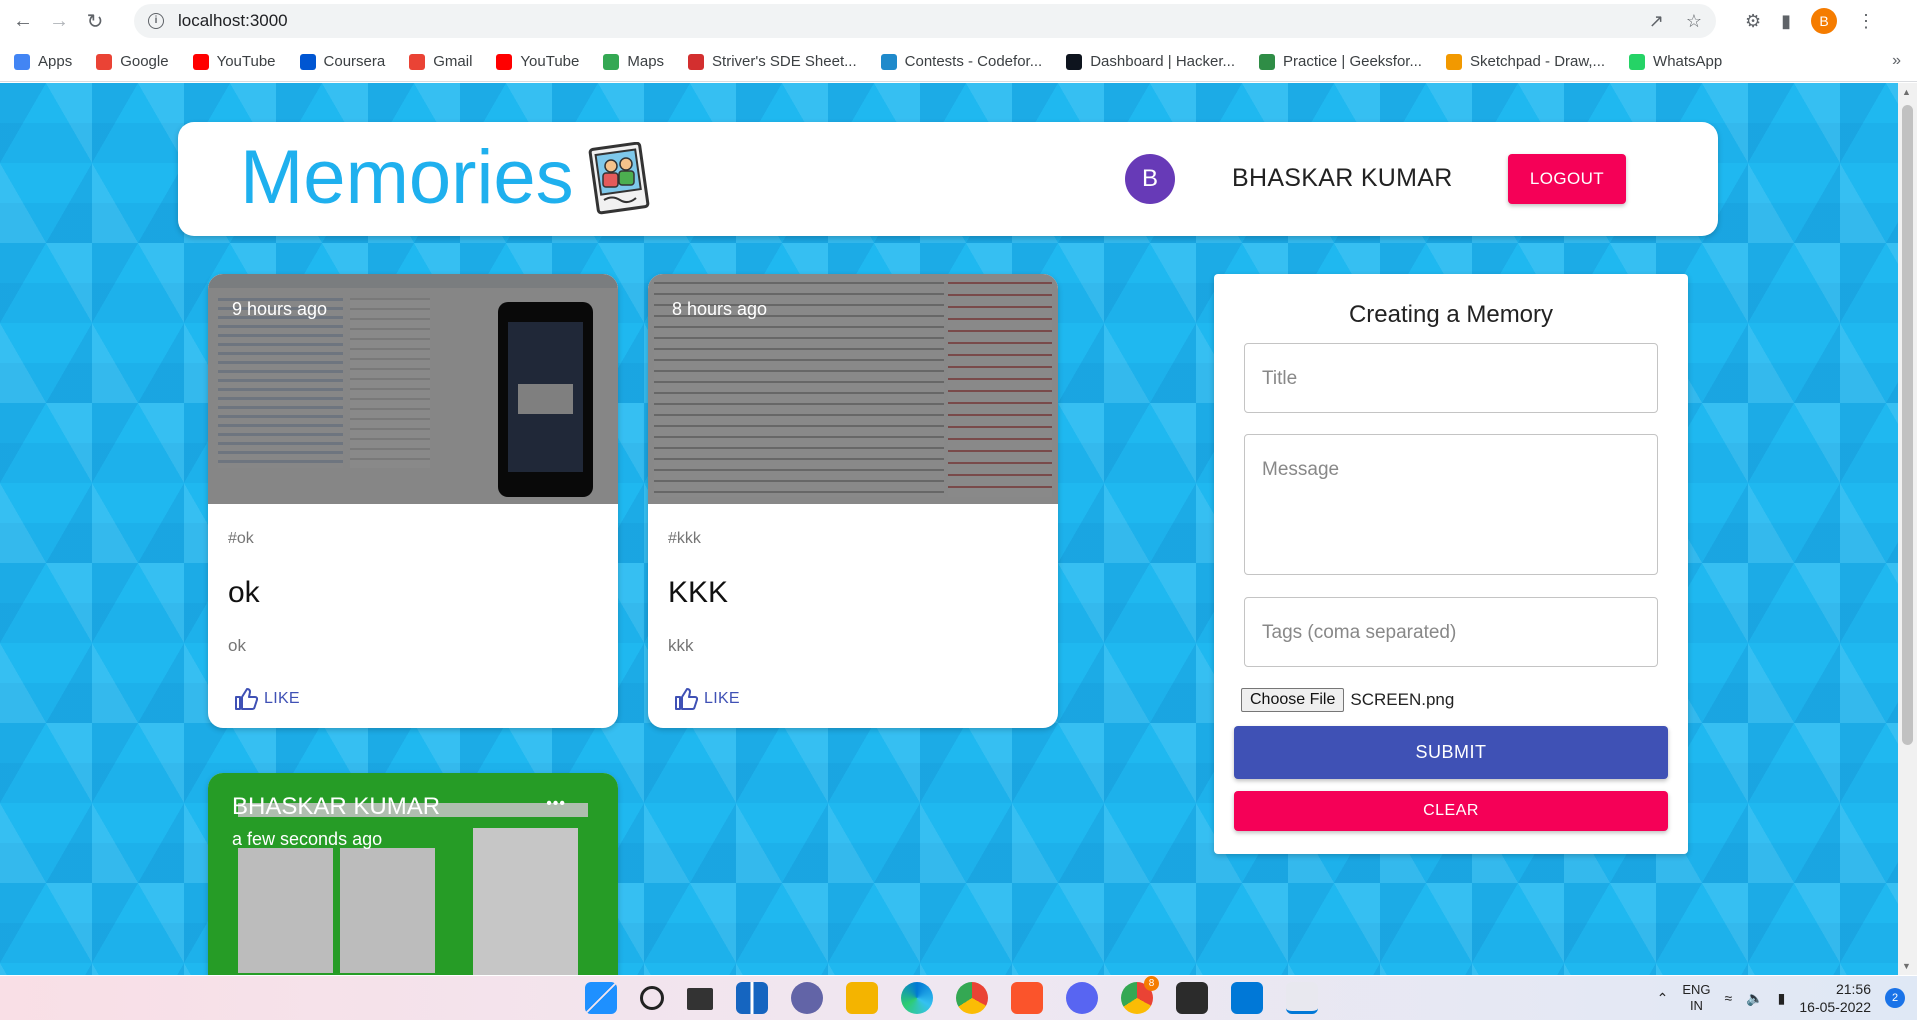 The height and width of the screenshot is (1020, 1917). I want to click on search-icon, so click(652, 998).